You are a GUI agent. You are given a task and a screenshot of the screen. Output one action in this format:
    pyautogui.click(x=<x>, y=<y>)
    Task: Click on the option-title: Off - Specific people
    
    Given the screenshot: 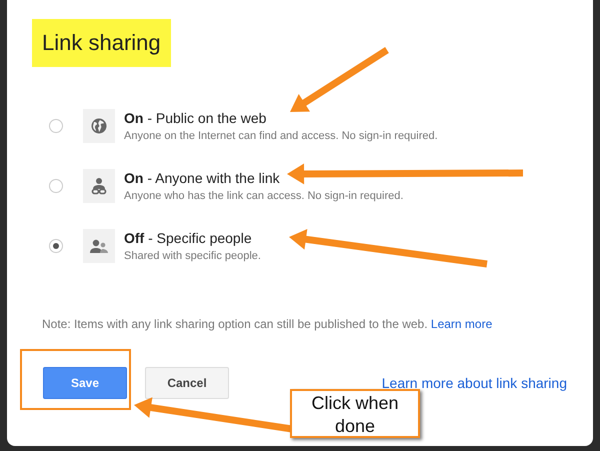 What is the action you would take?
    pyautogui.click(x=188, y=238)
    